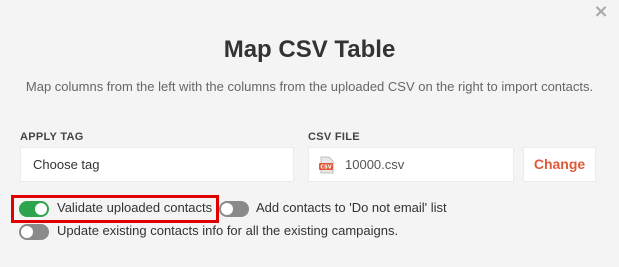 The height and width of the screenshot is (267, 619). What do you see at coordinates (334, 137) in the screenshot?
I see `csv-file-label: CSV FILE` at bounding box center [334, 137].